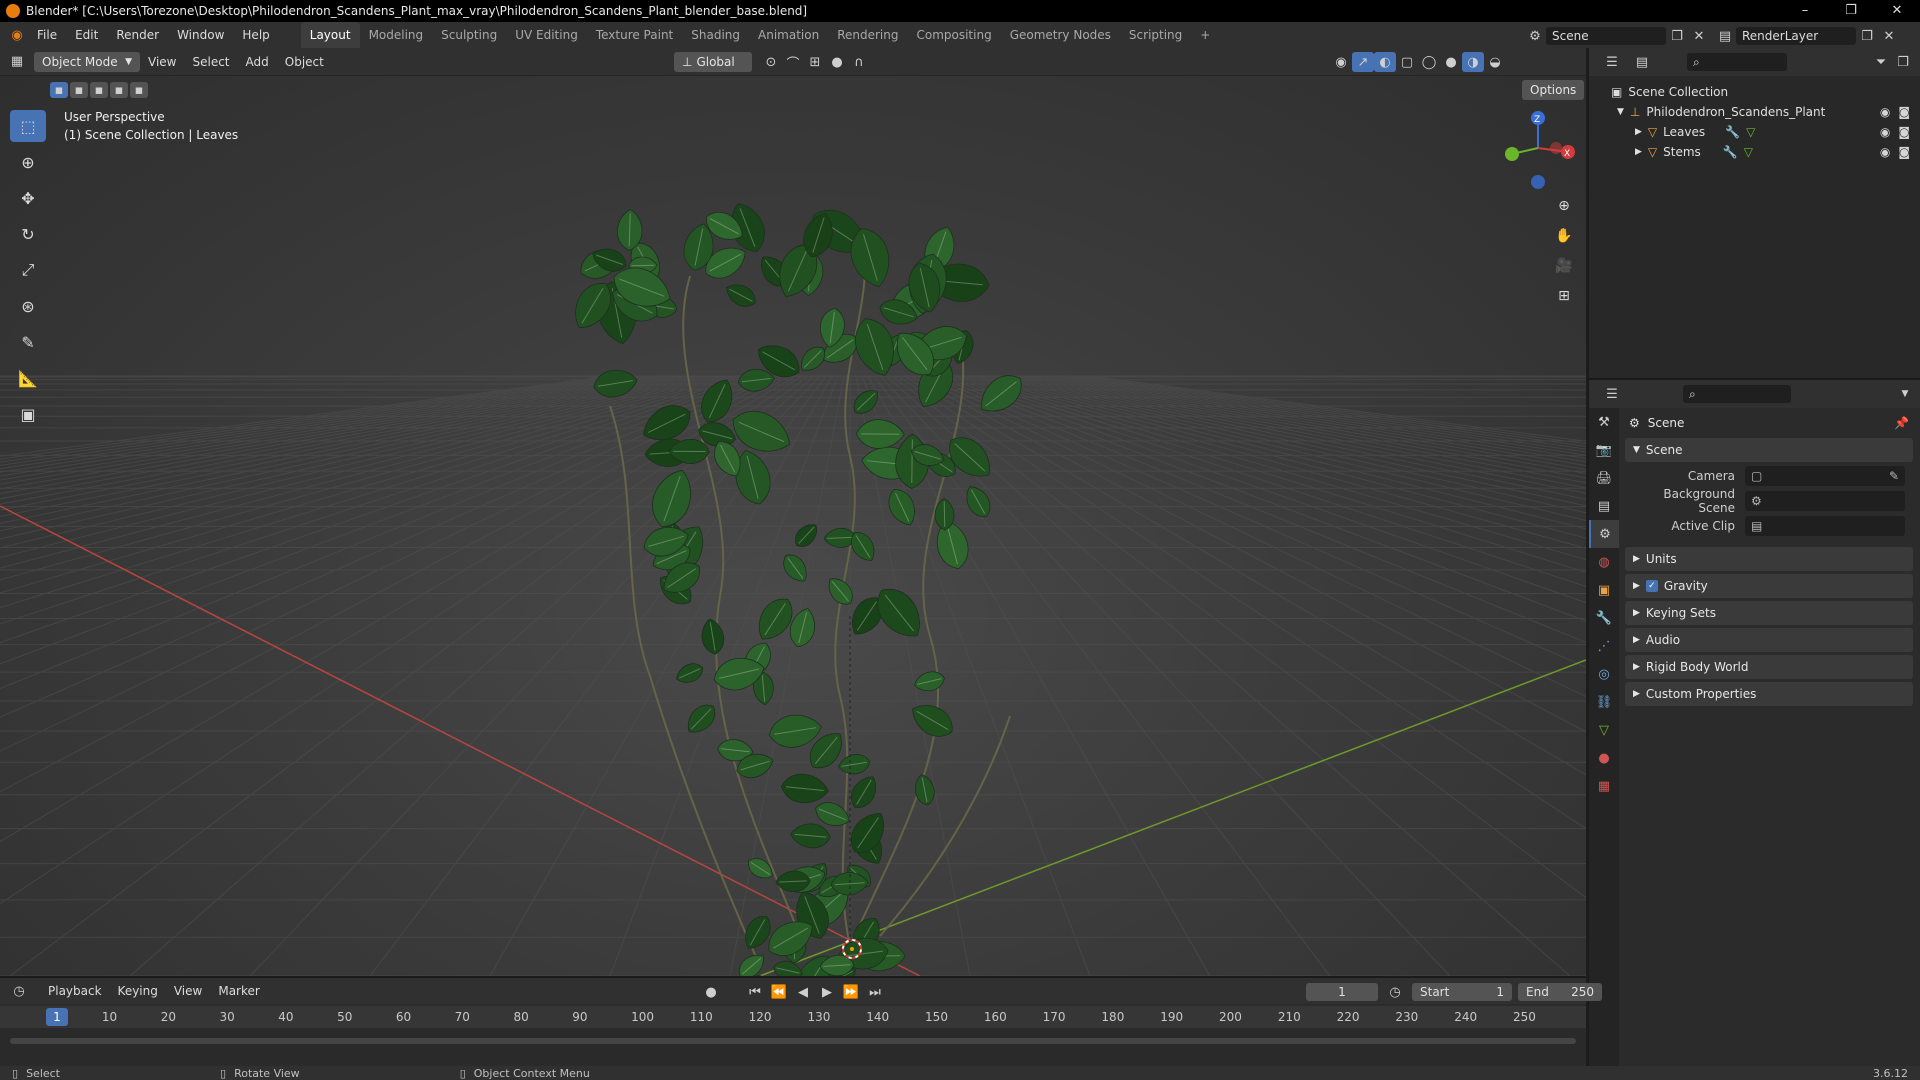  What do you see at coordinates (803, 992) in the screenshot?
I see `play-reverse-icon: ◀` at bounding box center [803, 992].